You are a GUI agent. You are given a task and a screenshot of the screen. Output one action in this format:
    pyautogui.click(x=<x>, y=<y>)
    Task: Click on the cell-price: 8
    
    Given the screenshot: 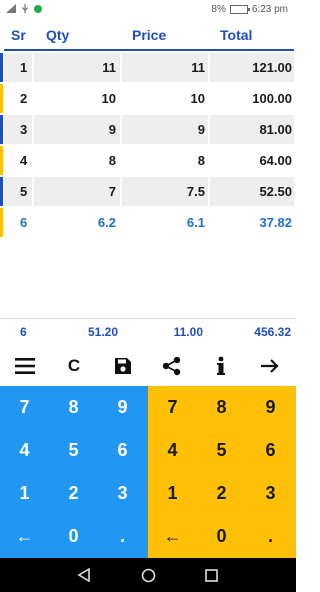 What is the action you would take?
    pyautogui.click(x=201, y=160)
    